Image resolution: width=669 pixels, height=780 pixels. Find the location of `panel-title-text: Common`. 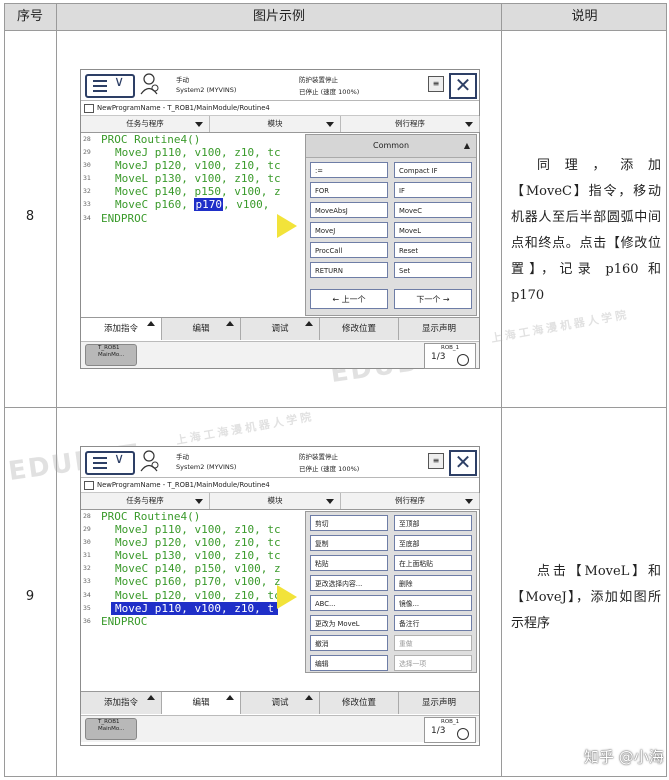

panel-title-text: Common is located at coordinates (391, 145).